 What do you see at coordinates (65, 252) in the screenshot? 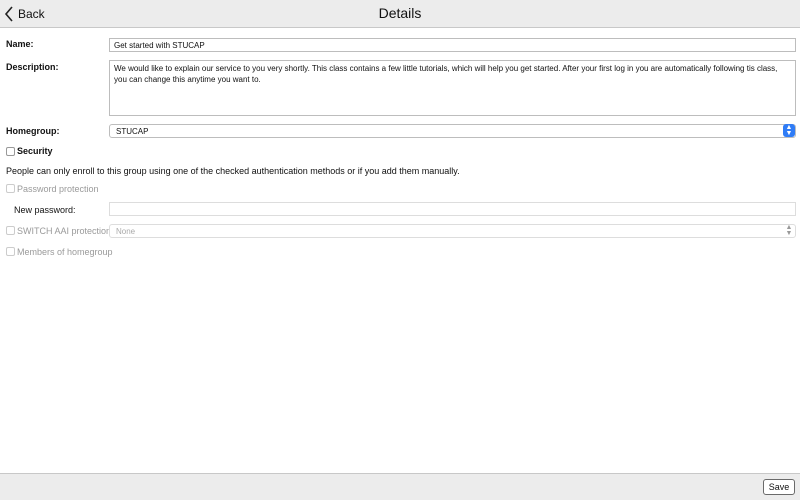
I see `members-homegroup-label: Members of homegroup` at bounding box center [65, 252].